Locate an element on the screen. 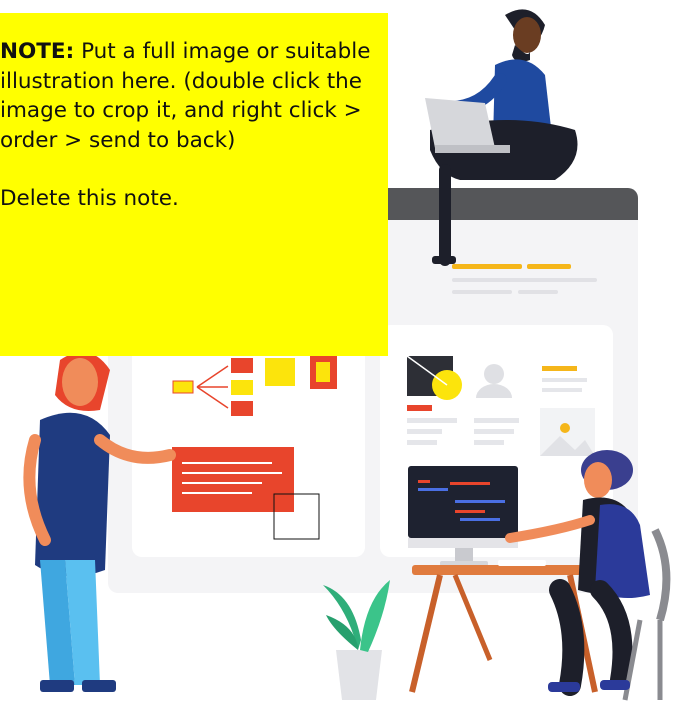 The image size is (675, 704). plant-icon is located at coordinates (356, 640).